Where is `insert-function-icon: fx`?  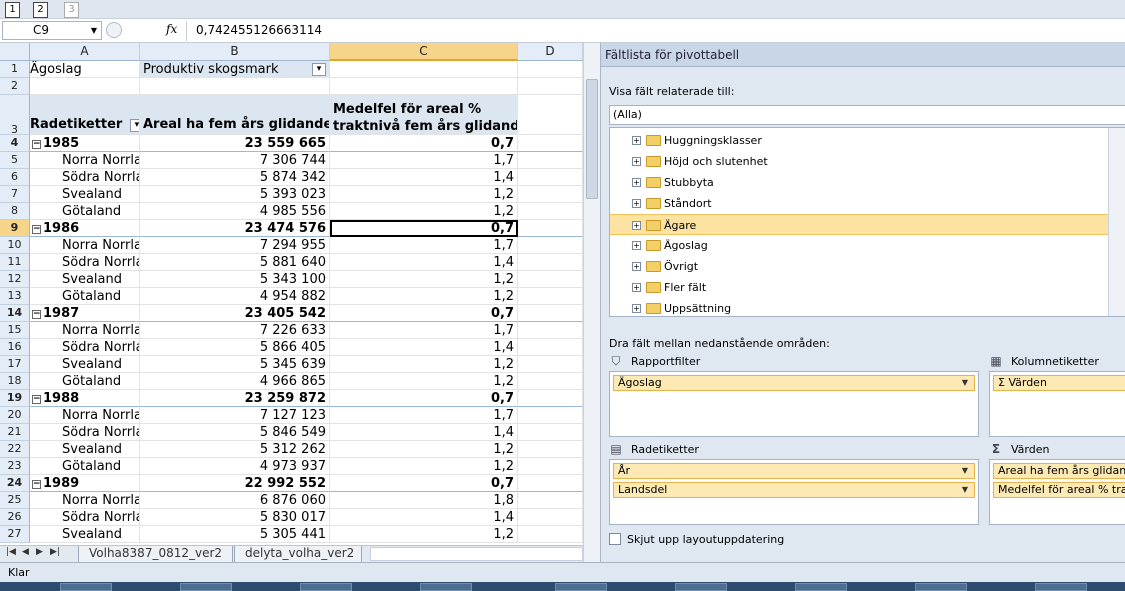
insert-function-icon: fx is located at coordinates (171, 29).